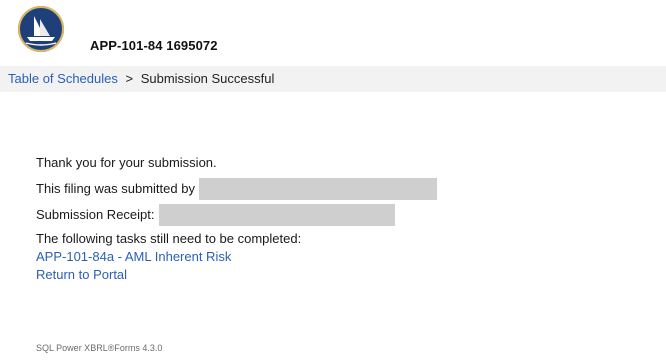 Image resolution: width=666 pixels, height=360 pixels. I want to click on page-title: APP-101-84 1695072, so click(154, 45).